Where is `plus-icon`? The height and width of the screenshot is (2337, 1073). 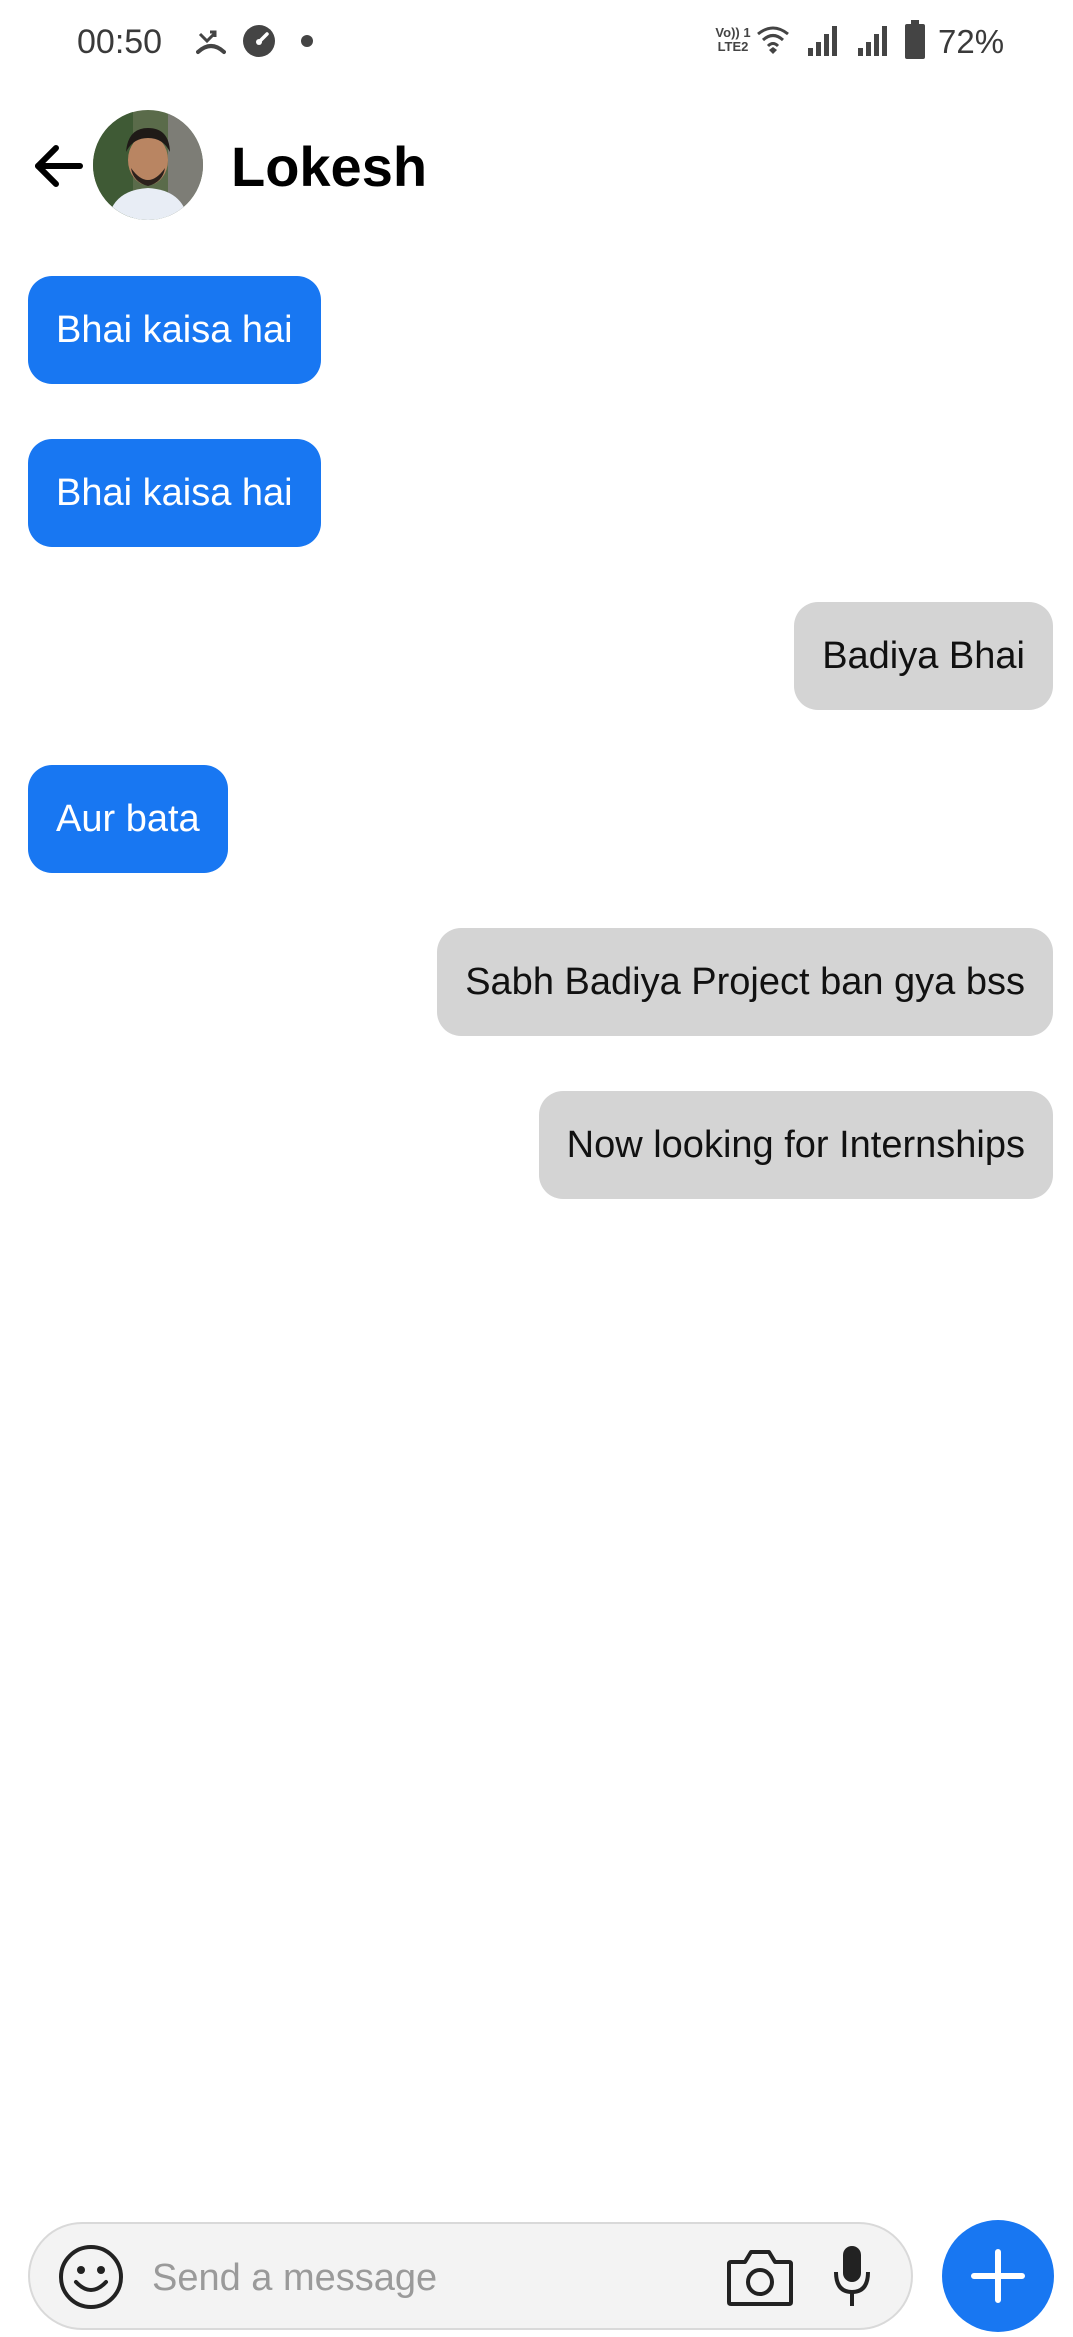
plus-icon is located at coordinates (998, 2276).